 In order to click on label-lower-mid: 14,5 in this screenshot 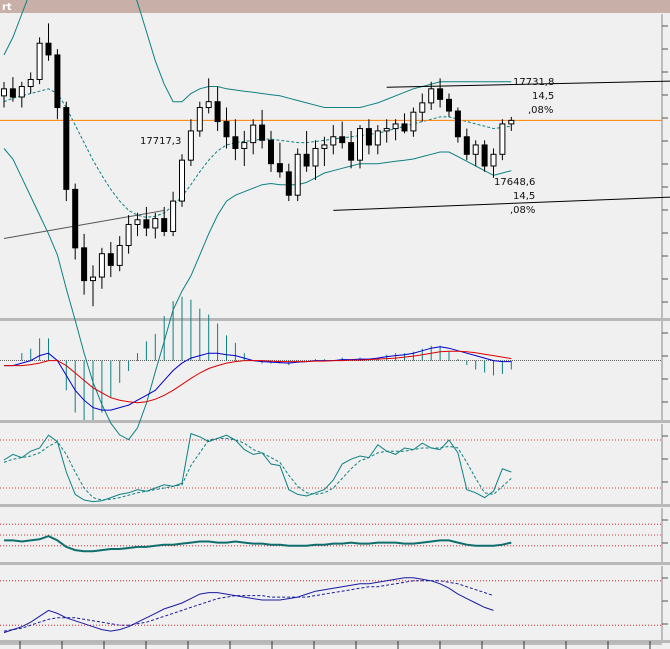, I will do `click(524, 196)`.